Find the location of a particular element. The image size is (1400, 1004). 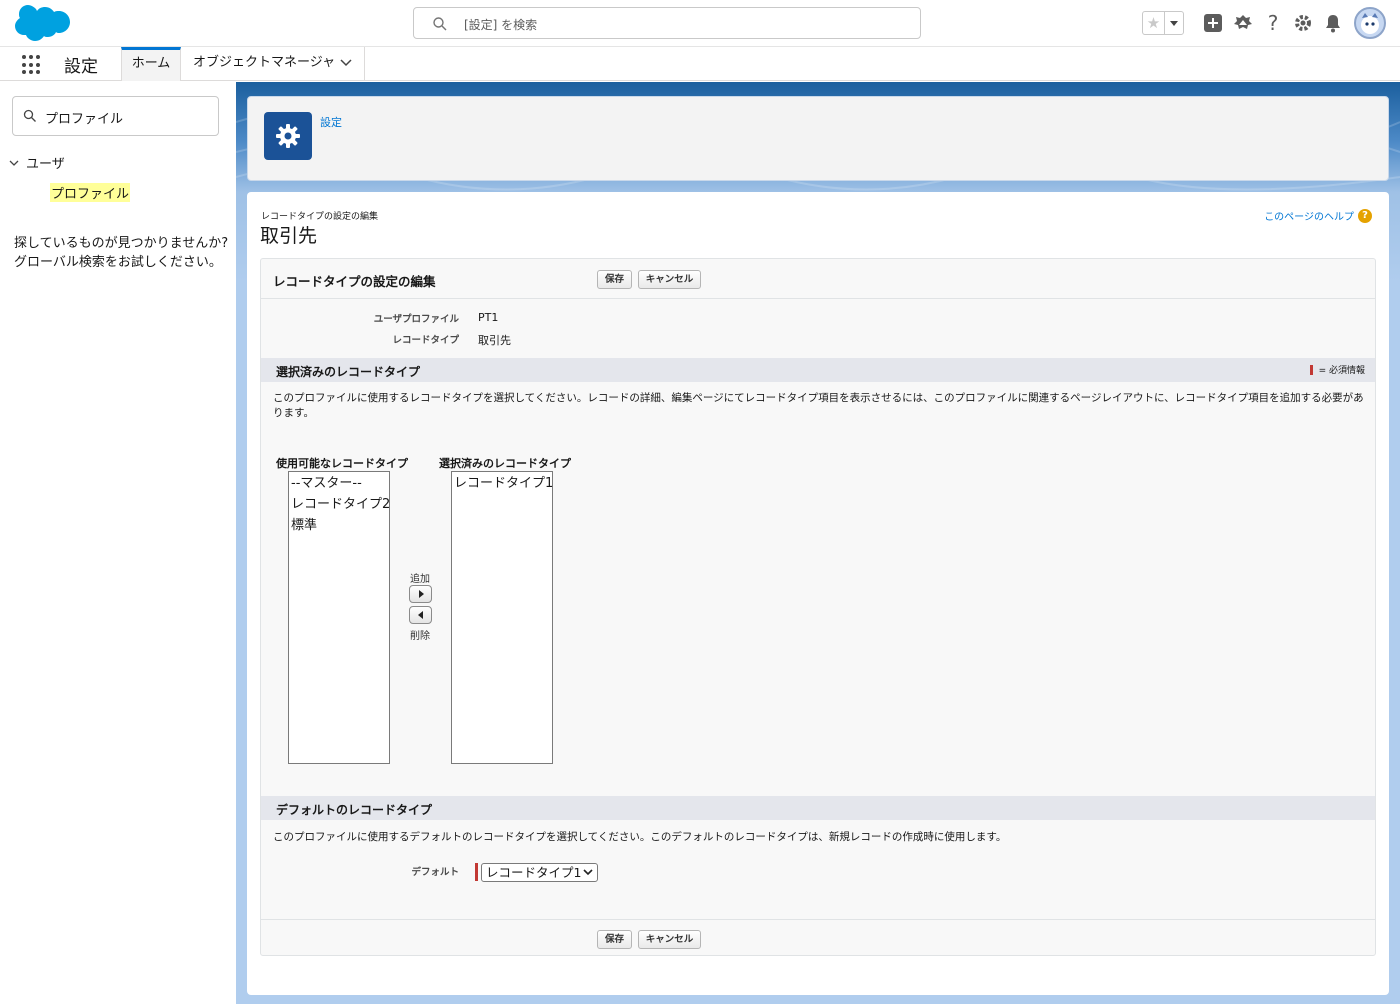

app-name: 設定 is located at coordinates (81, 67).